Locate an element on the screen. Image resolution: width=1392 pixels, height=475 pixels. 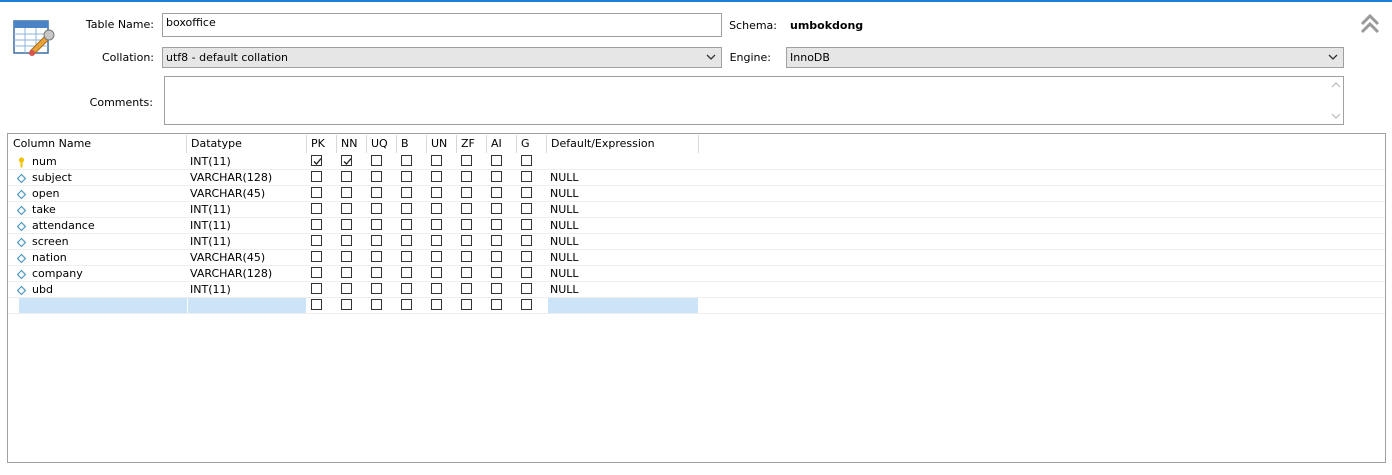
table-row: nation VARCHAR(45) NULL is located at coordinates (696, 258).